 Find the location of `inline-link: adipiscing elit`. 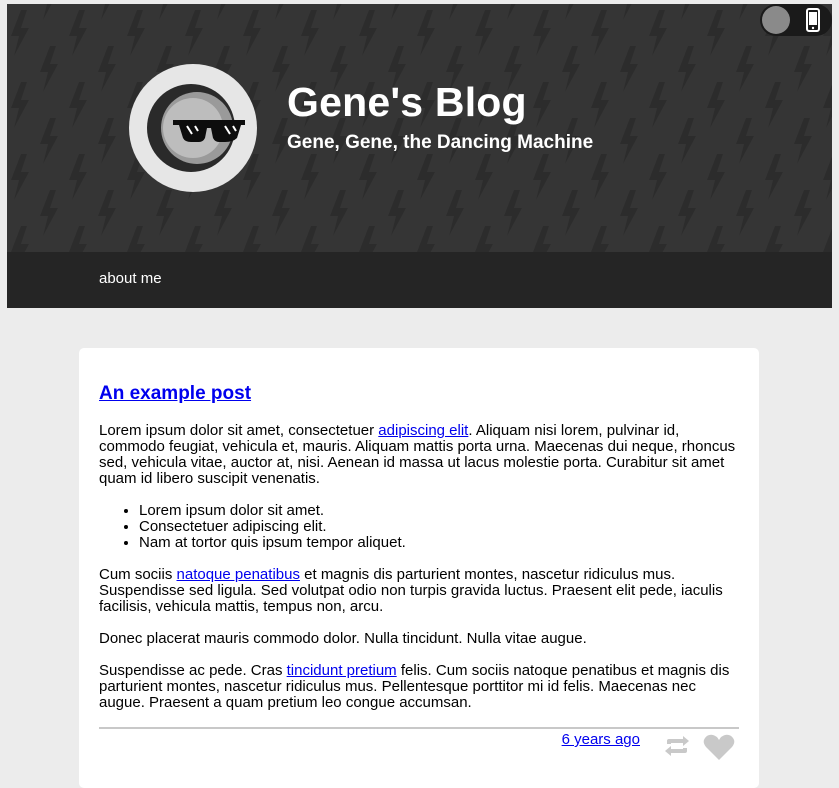

inline-link: adipiscing elit is located at coordinates (423, 430).